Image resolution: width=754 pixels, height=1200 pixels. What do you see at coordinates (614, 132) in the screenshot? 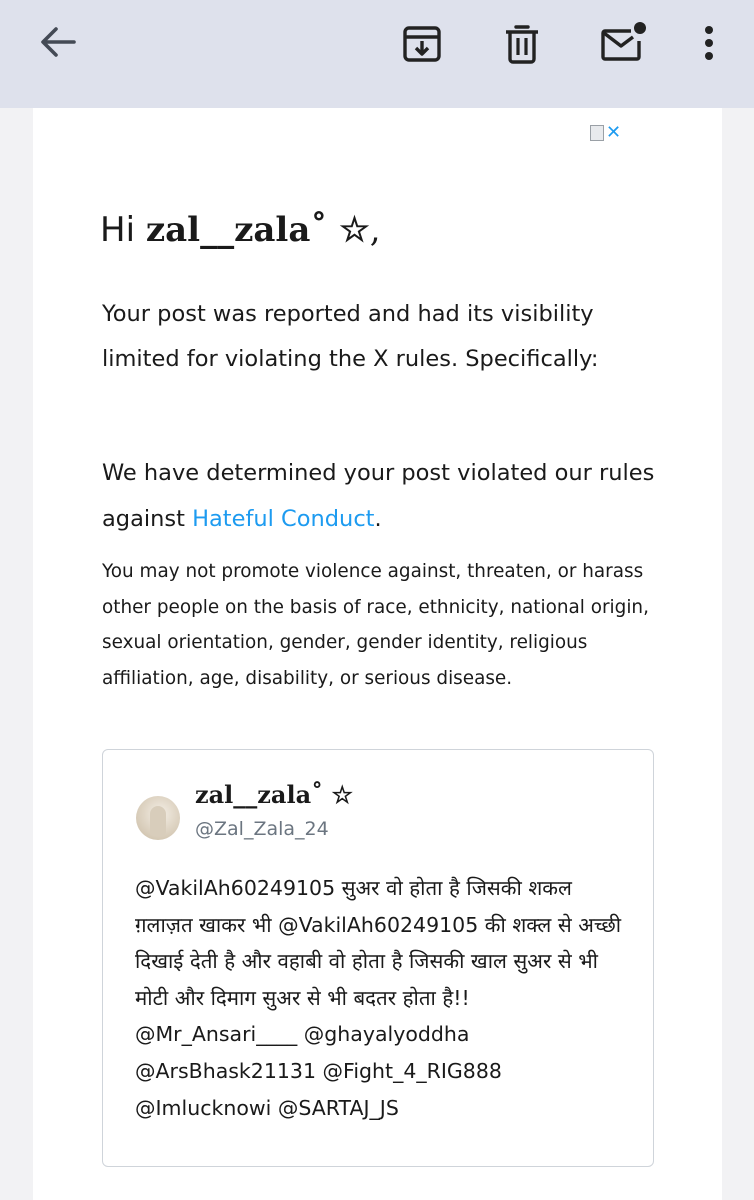
I see `x-logo-icon: ✕` at bounding box center [614, 132].